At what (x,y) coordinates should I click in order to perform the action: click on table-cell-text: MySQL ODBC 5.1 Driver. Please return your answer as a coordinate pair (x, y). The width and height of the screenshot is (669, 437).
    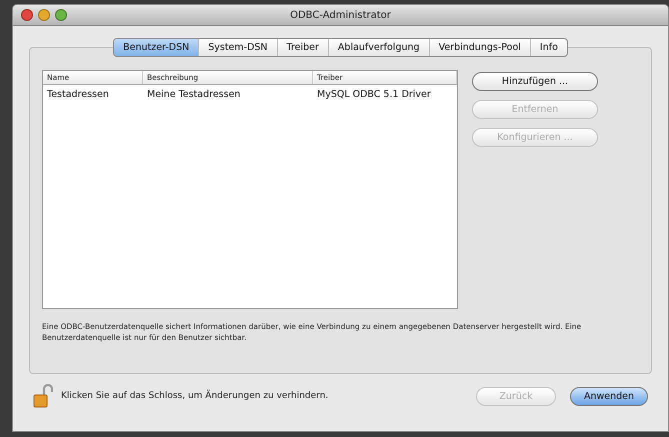
    Looking at the image, I should click on (374, 95).